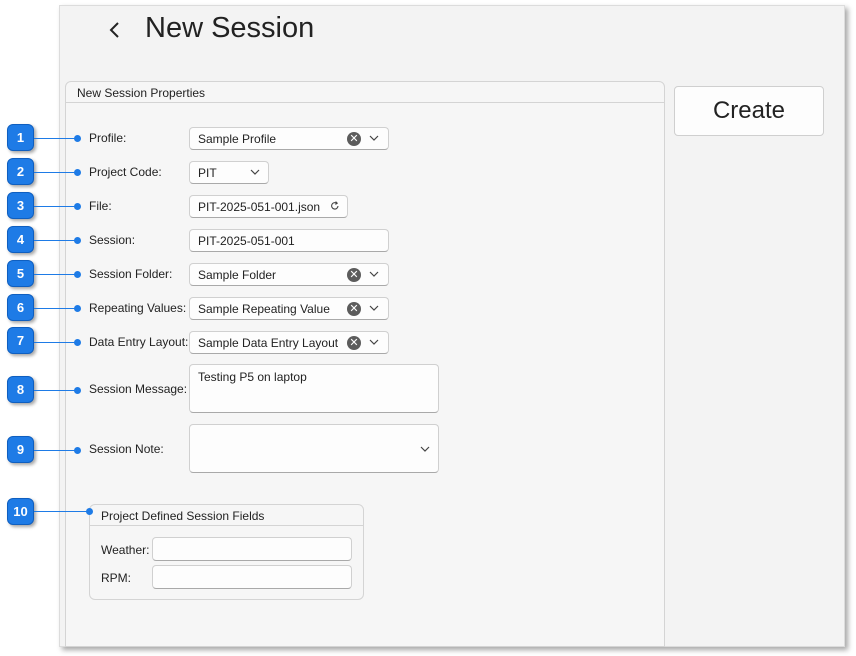 This screenshot has height=656, width=856. I want to click on page-title: New Session, so click(230, 28).